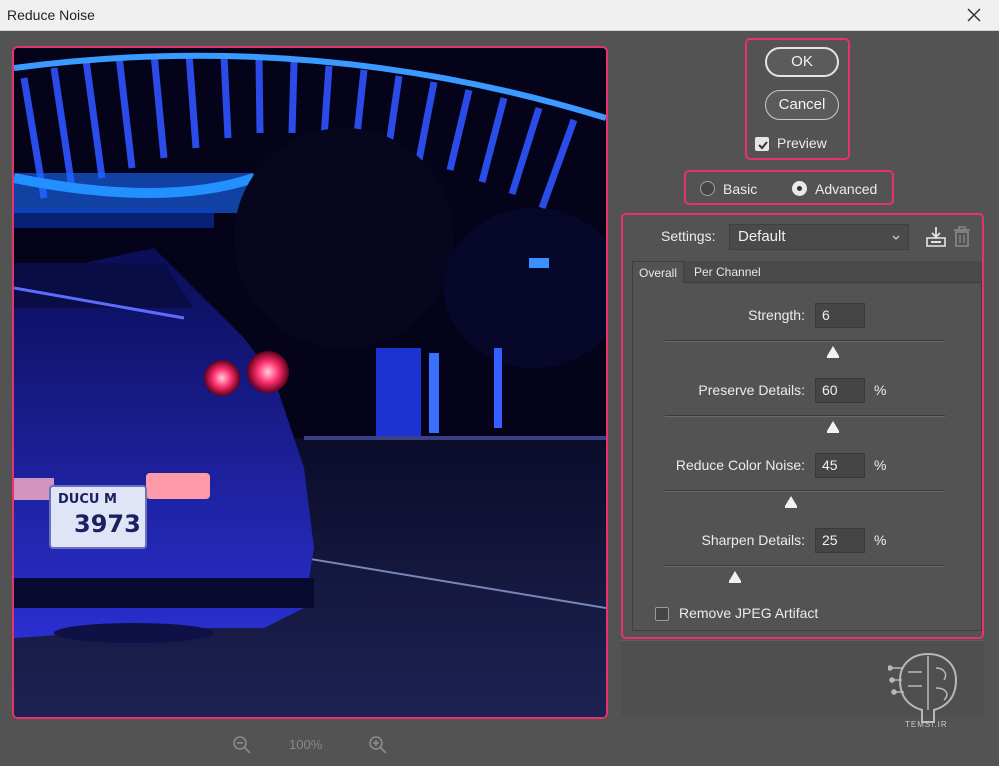  What do you see at coordinates (805, 341) in the screenshot?
I see `strength-slider-track` at bounding box center [805, 341].